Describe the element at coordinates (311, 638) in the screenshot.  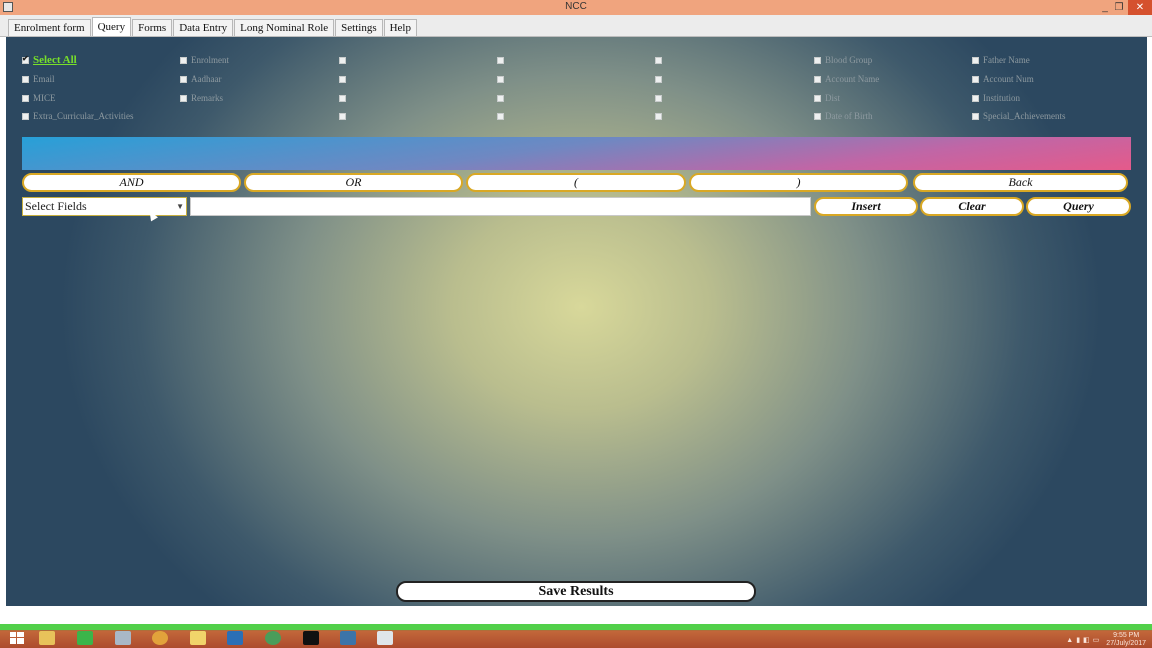
I see `pycharm-icon` at that location.